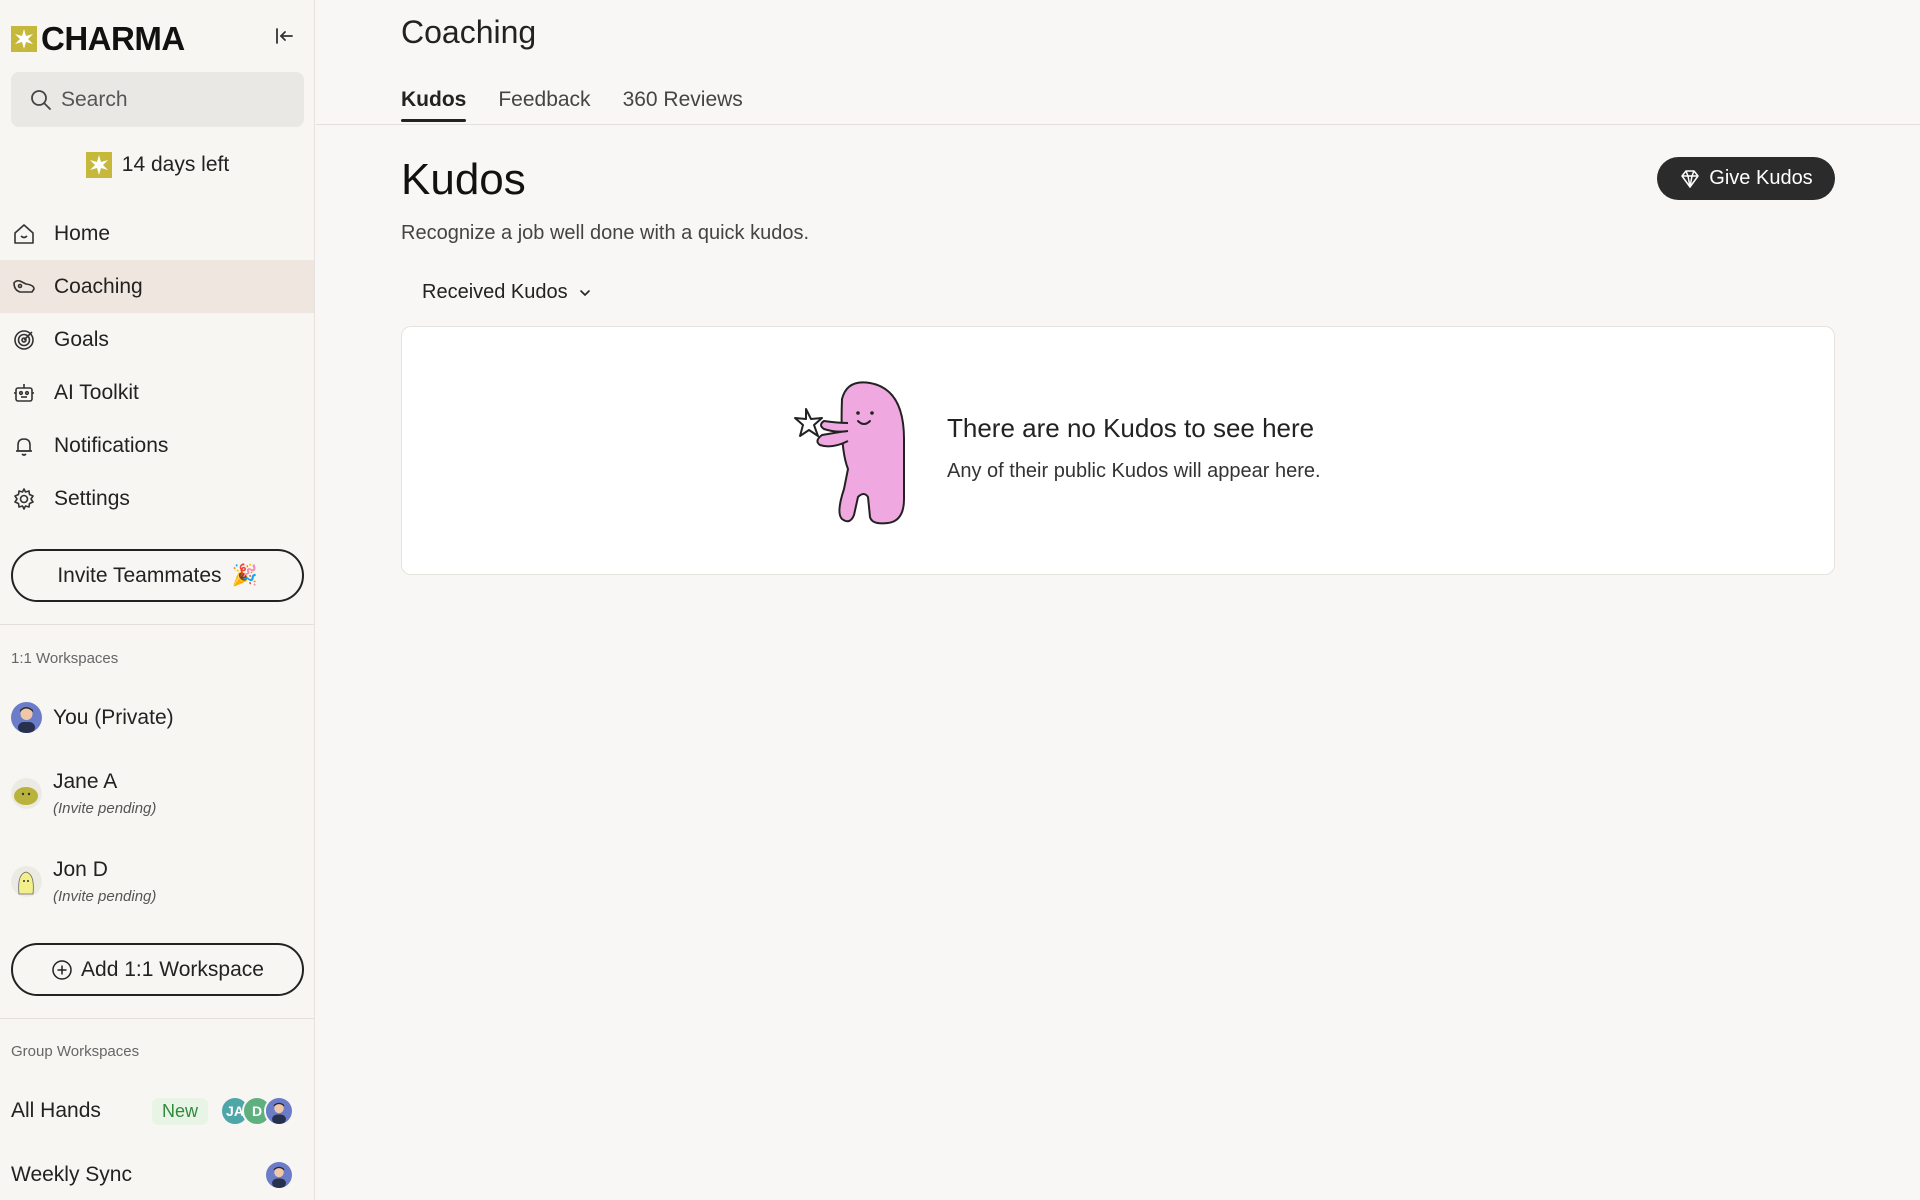 This screenshot has height=1200, width=1920. I want to click on new-badge: New, so click(180, 1111).